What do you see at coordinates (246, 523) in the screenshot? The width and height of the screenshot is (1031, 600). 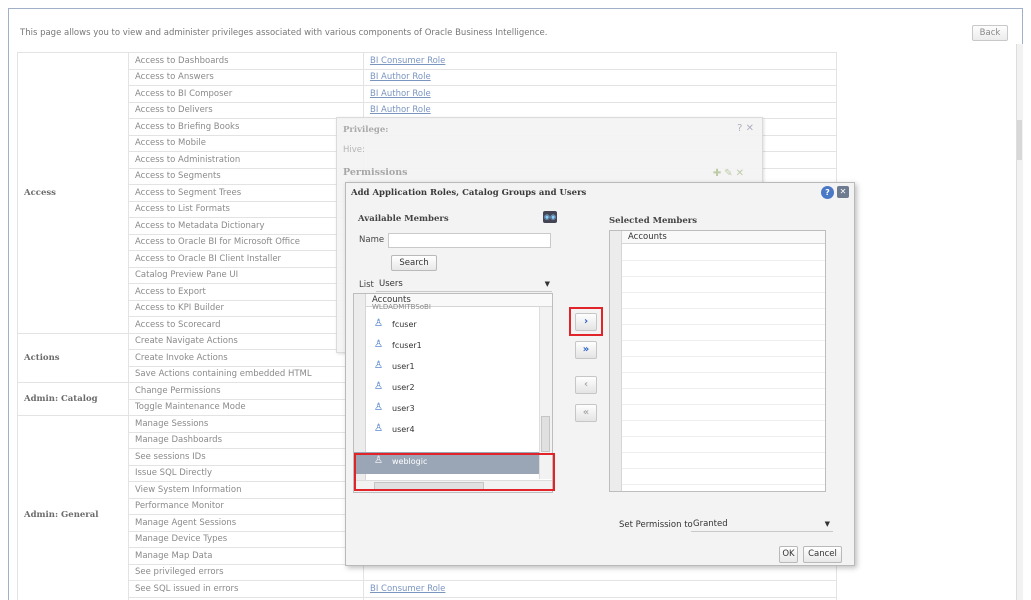 I see `privilege-cell: Manage Agent Sessions` at bounding box center [246, 523].